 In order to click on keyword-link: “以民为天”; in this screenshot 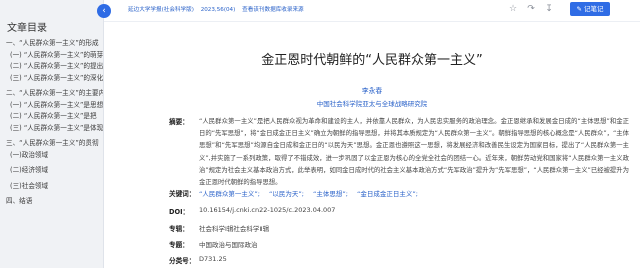, I will do `click(286, 194)`.